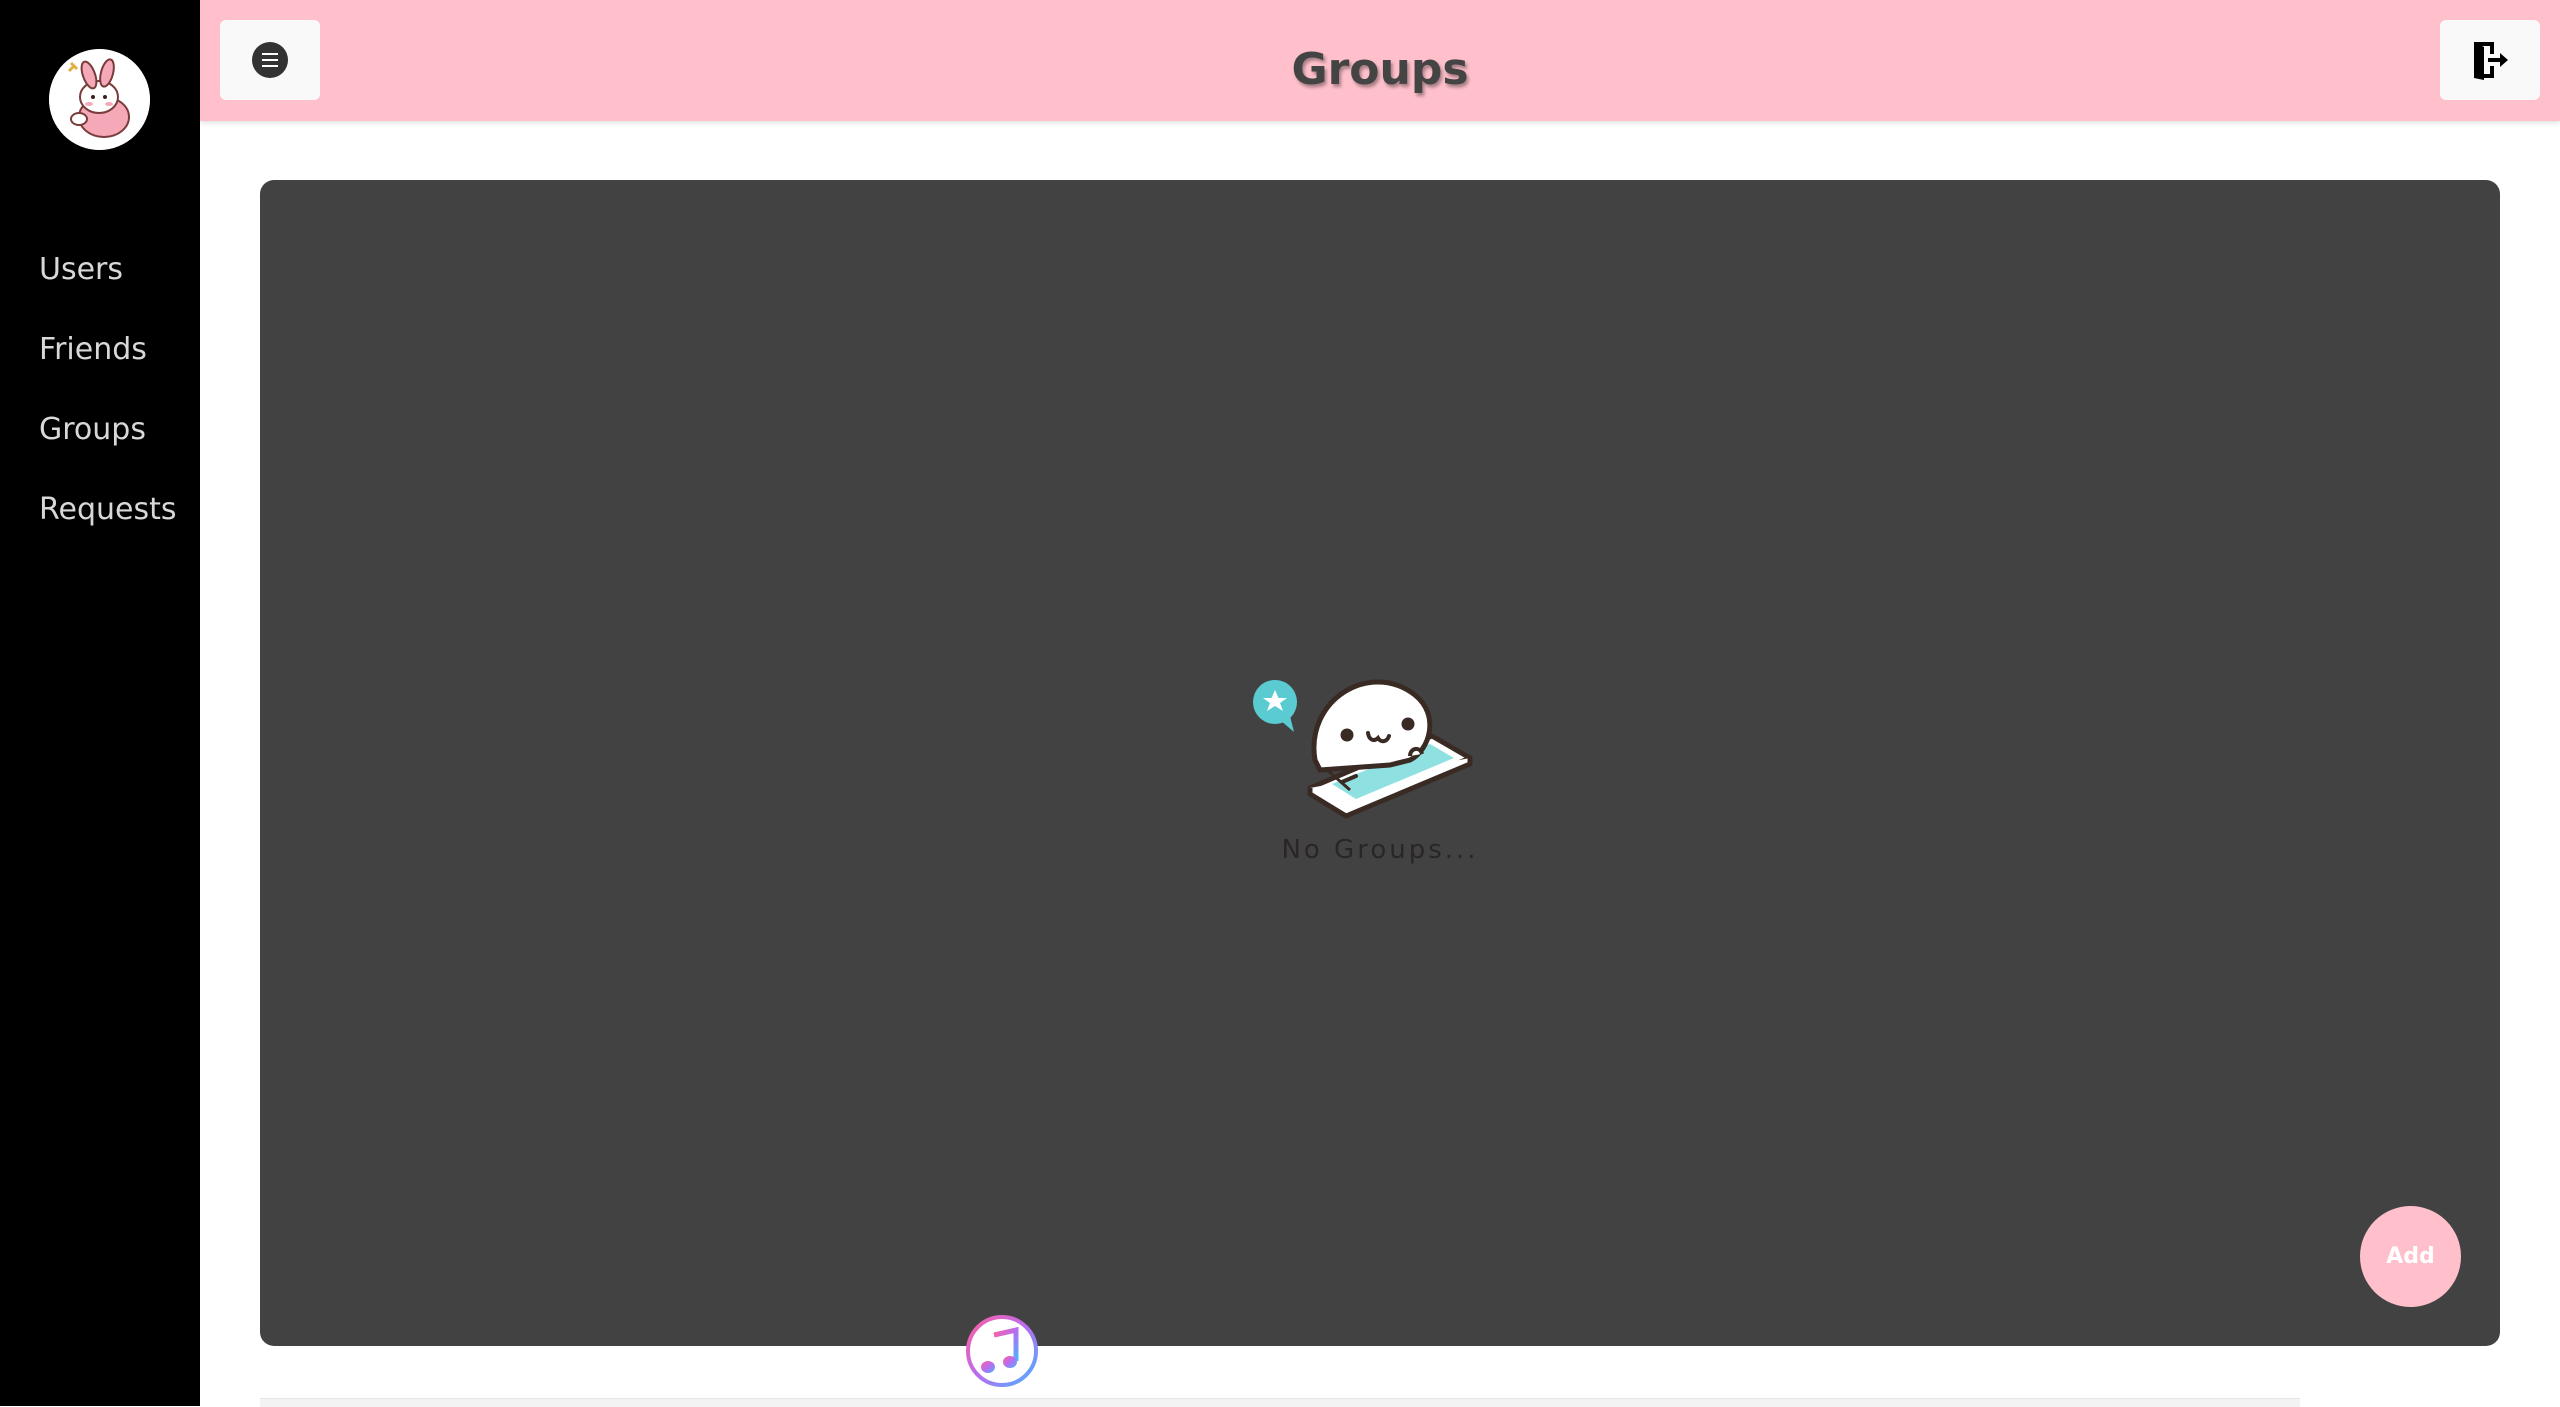 Image resolution: width=2560 pixels, height=1407 pixels. Describe the element at coordinates (100, 510) in the screenshot. I see `sidebar-item-requests: Requests` at that location.